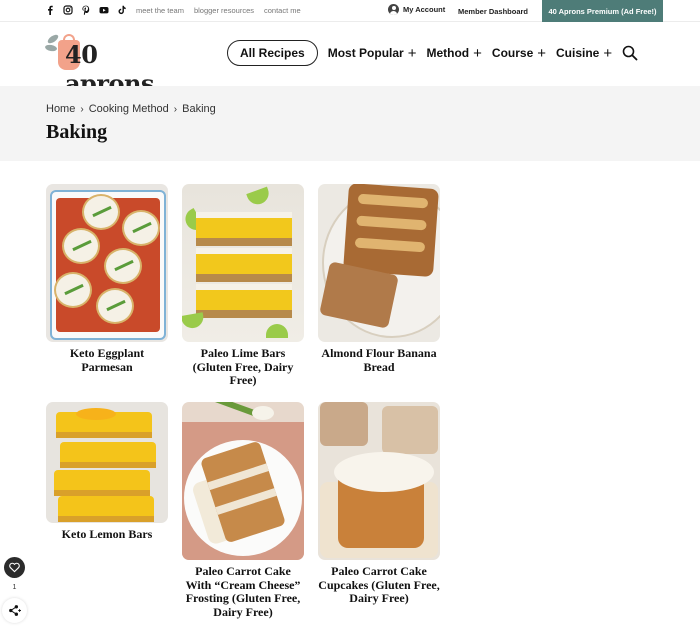  I want to click on breadcrumb-home: Home, so click(60, 109).